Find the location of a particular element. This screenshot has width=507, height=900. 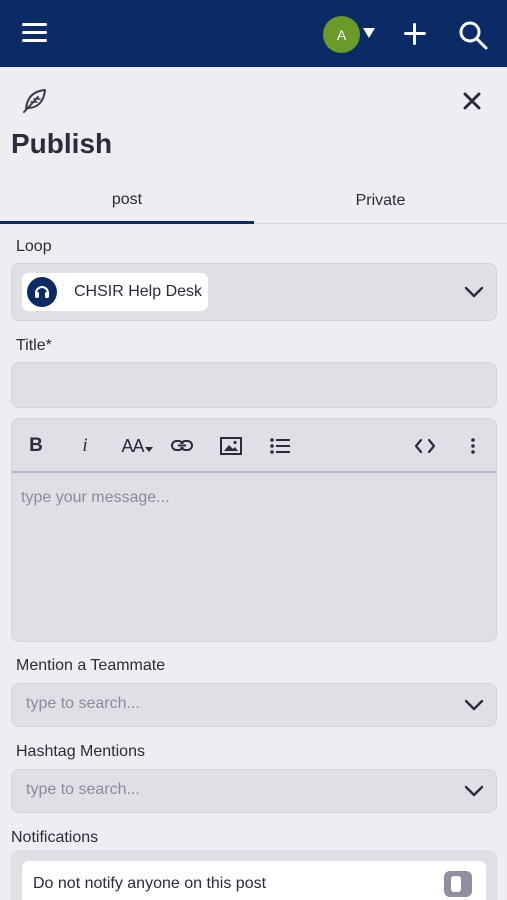

tab-post: post is located at coordinates (127, 201).